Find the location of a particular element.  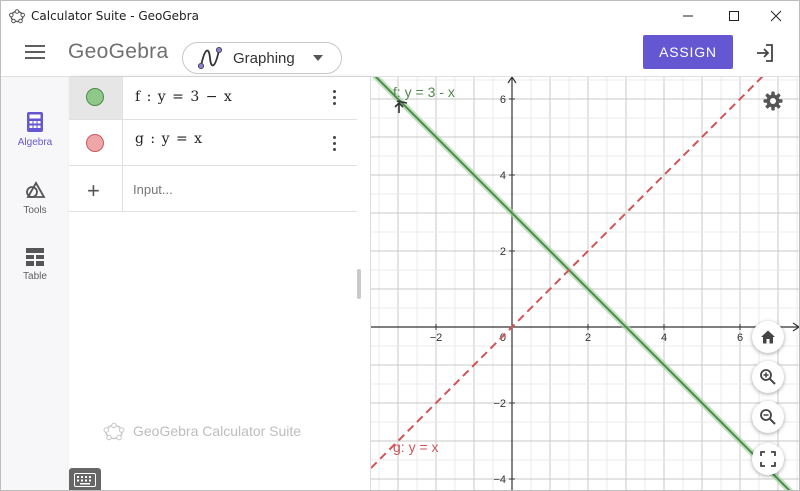

shapes-icon is located at coordinates (36, 189).